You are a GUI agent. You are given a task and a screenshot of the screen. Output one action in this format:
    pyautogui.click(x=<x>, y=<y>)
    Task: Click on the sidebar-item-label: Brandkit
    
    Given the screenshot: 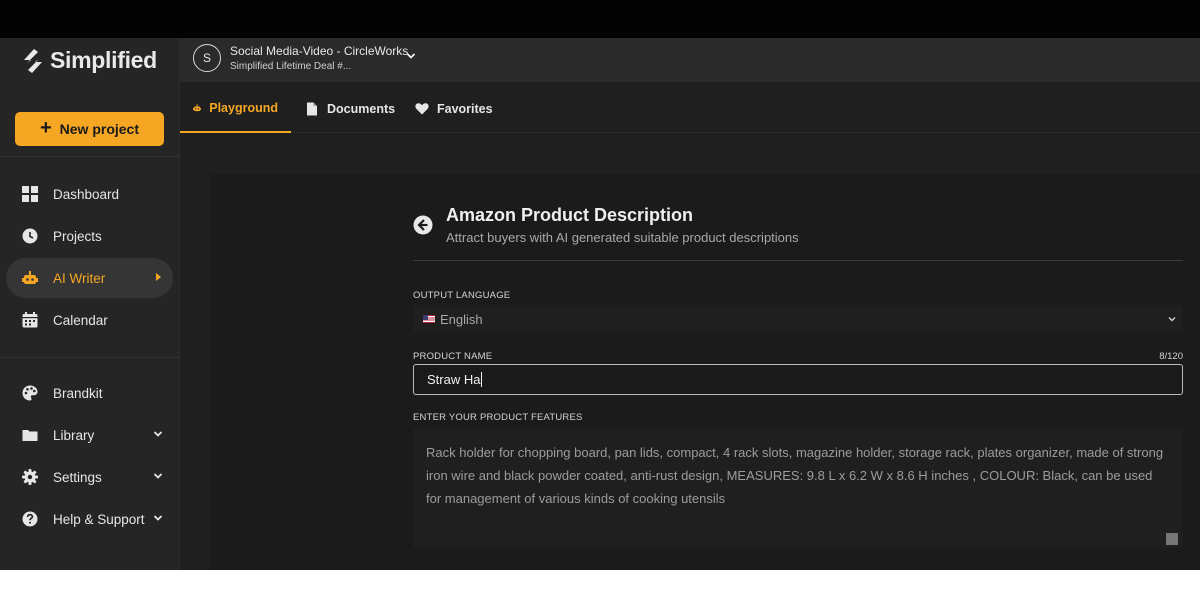 What is the action you would take?
    pyautogui.click(x=78, y=393)
    